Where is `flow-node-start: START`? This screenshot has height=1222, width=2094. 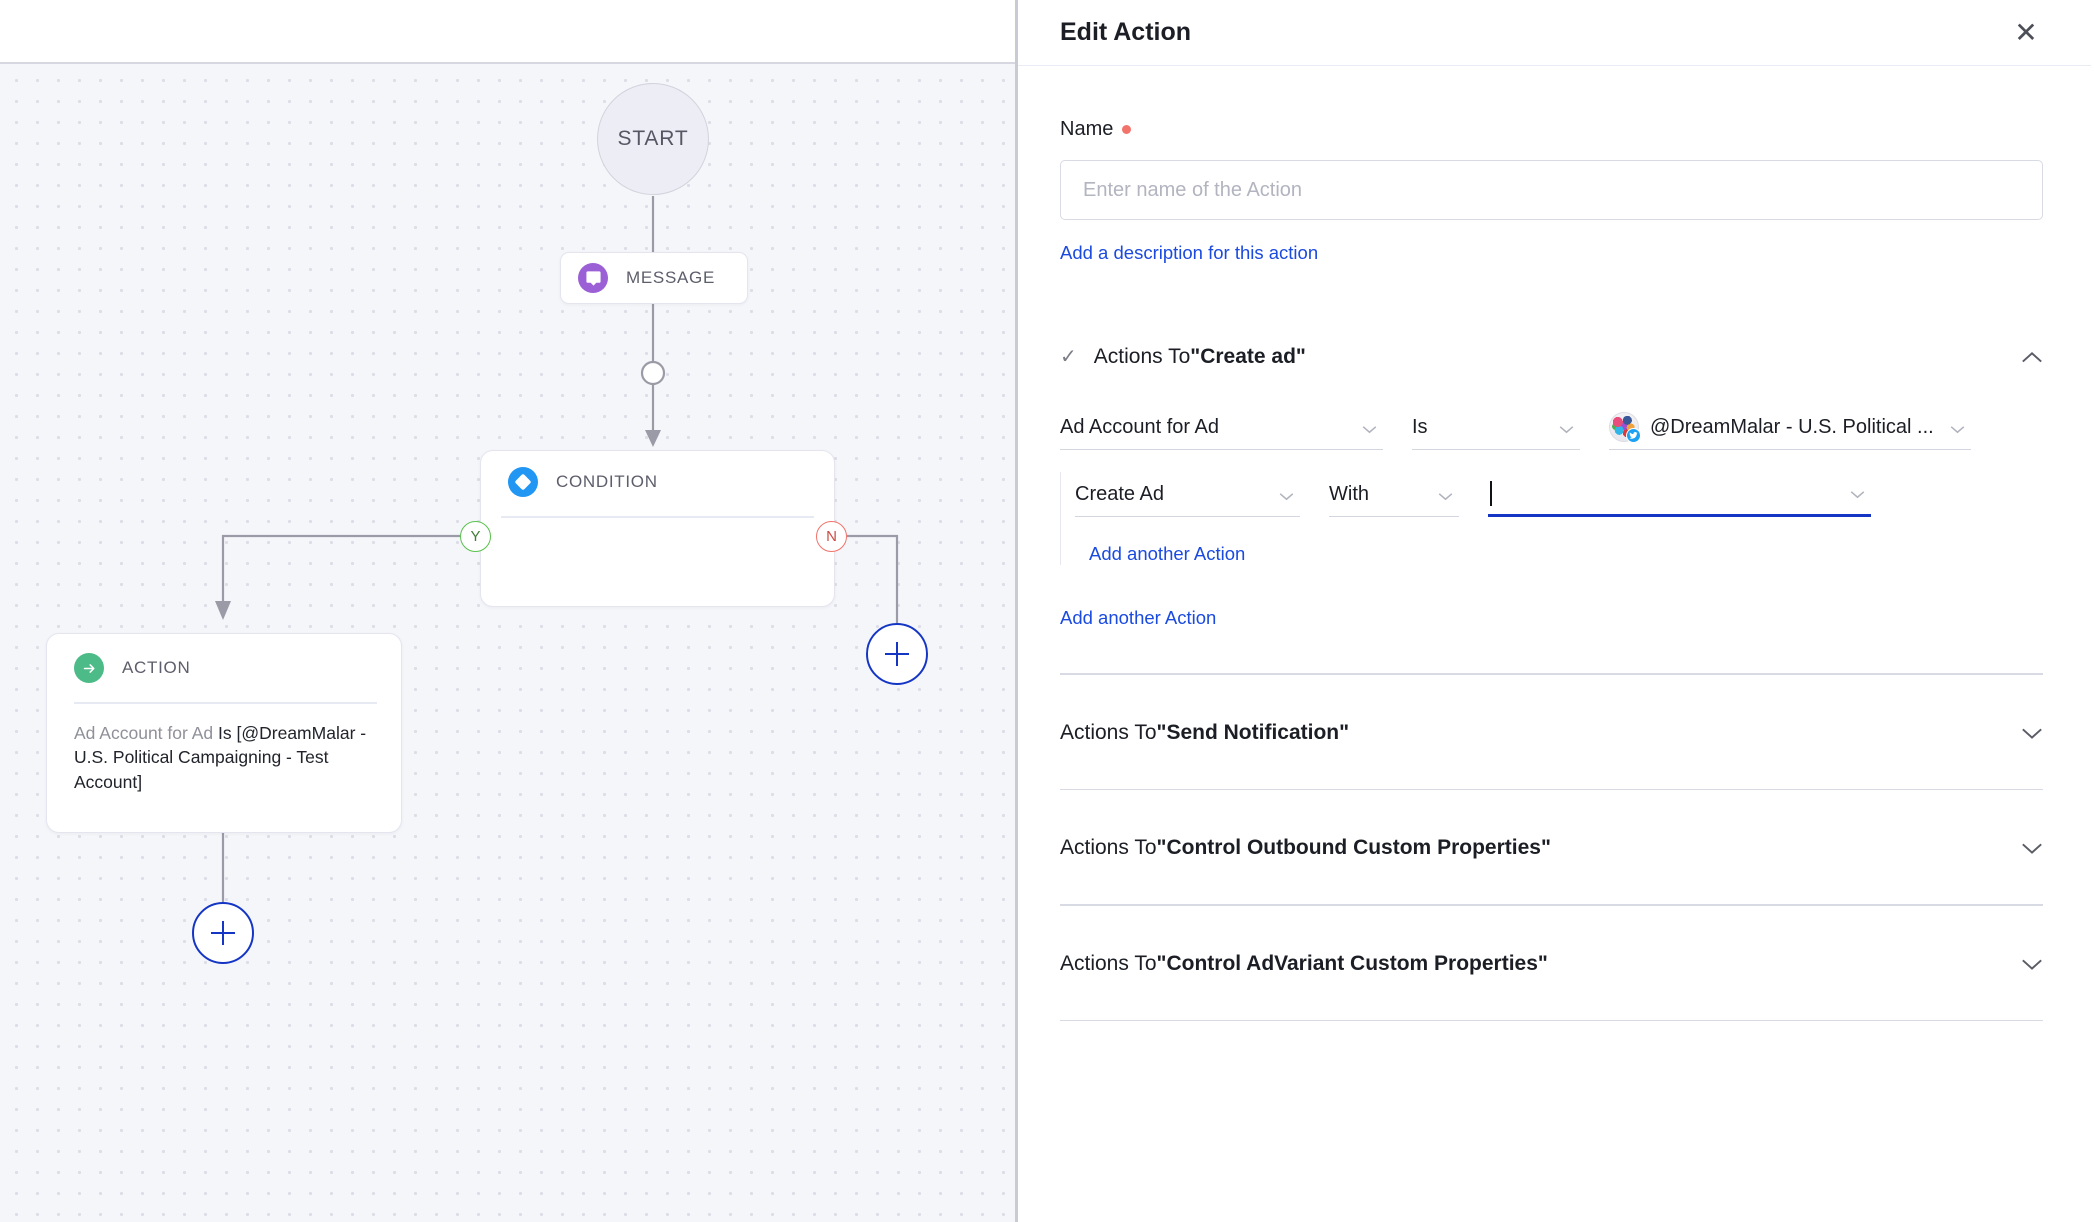
flow-node-start: START is located at coordinates (653, 139).